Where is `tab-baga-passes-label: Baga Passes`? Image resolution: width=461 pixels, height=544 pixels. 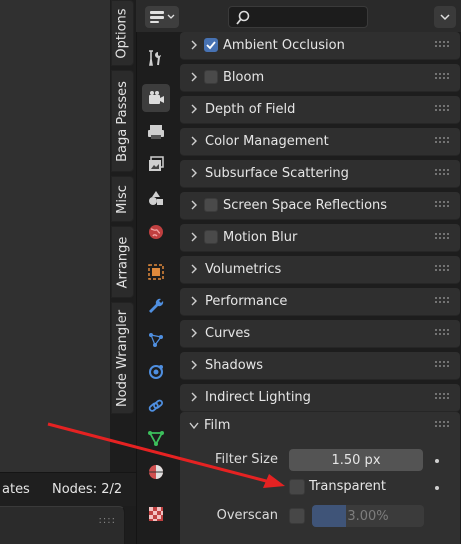 tab-baga-passes-label: Baga Passes is located at coordinates (122, 121).